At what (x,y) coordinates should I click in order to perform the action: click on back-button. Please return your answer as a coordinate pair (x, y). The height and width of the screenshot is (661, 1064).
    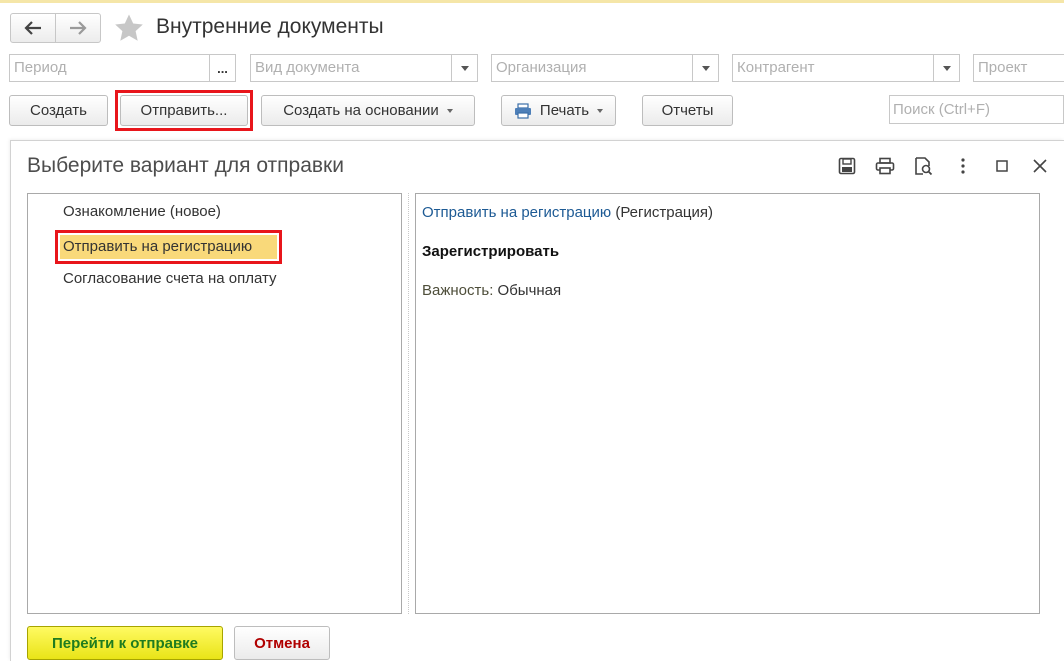
    Looking at the image, I should click on (33, 28).